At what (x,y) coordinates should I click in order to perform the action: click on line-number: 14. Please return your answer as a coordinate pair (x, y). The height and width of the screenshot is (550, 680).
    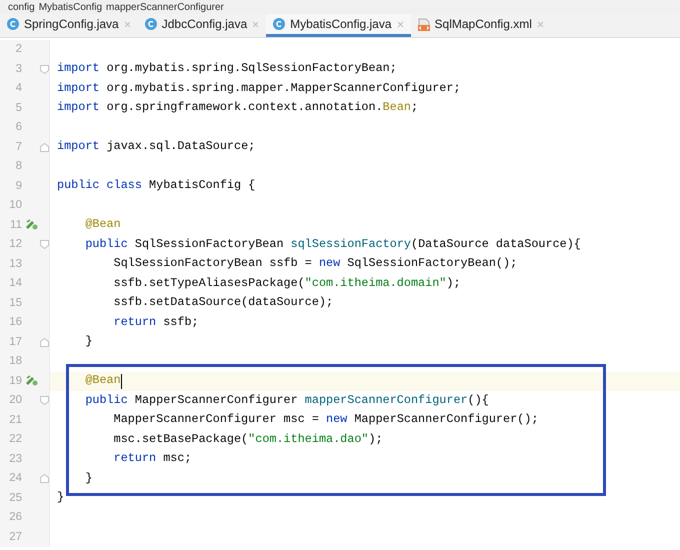
    Looking at the image, I should click on (15, 284).